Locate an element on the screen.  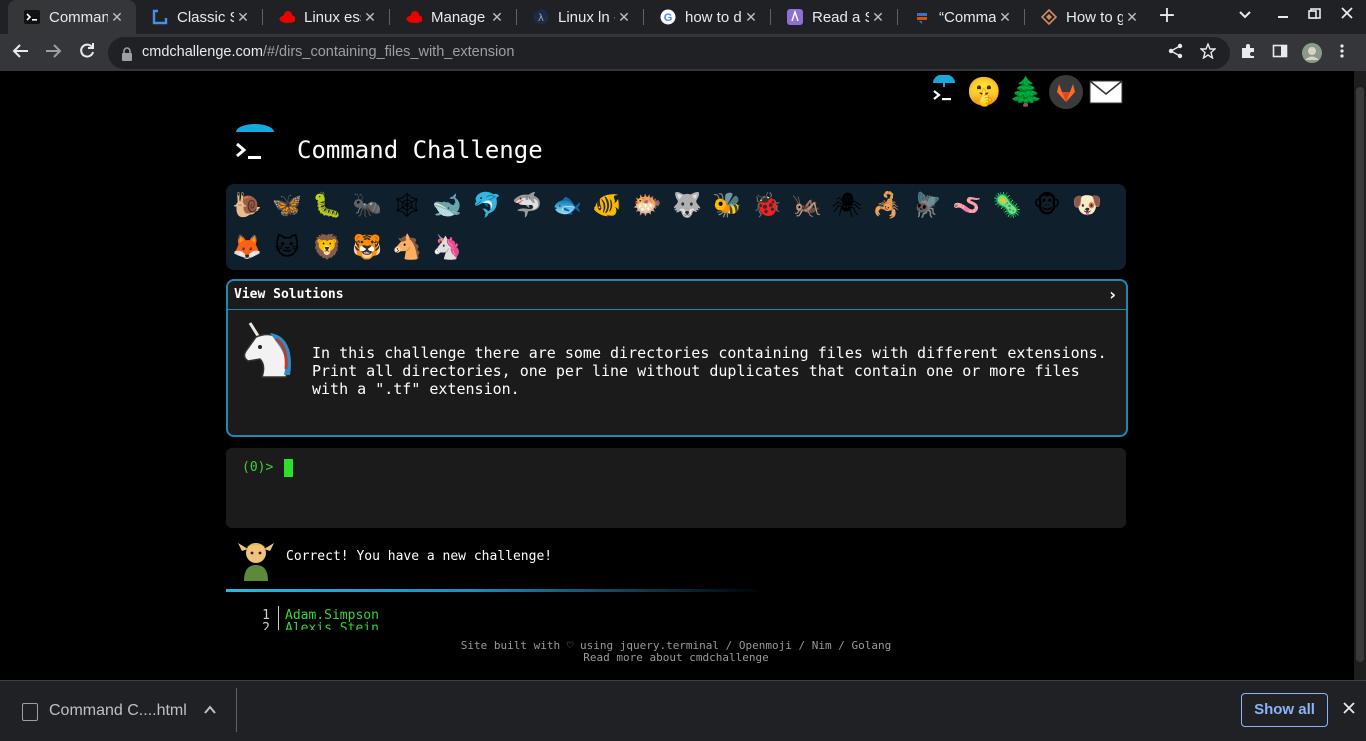
caterpillar-icon: 🐛 is located at coordinates (327, 205).